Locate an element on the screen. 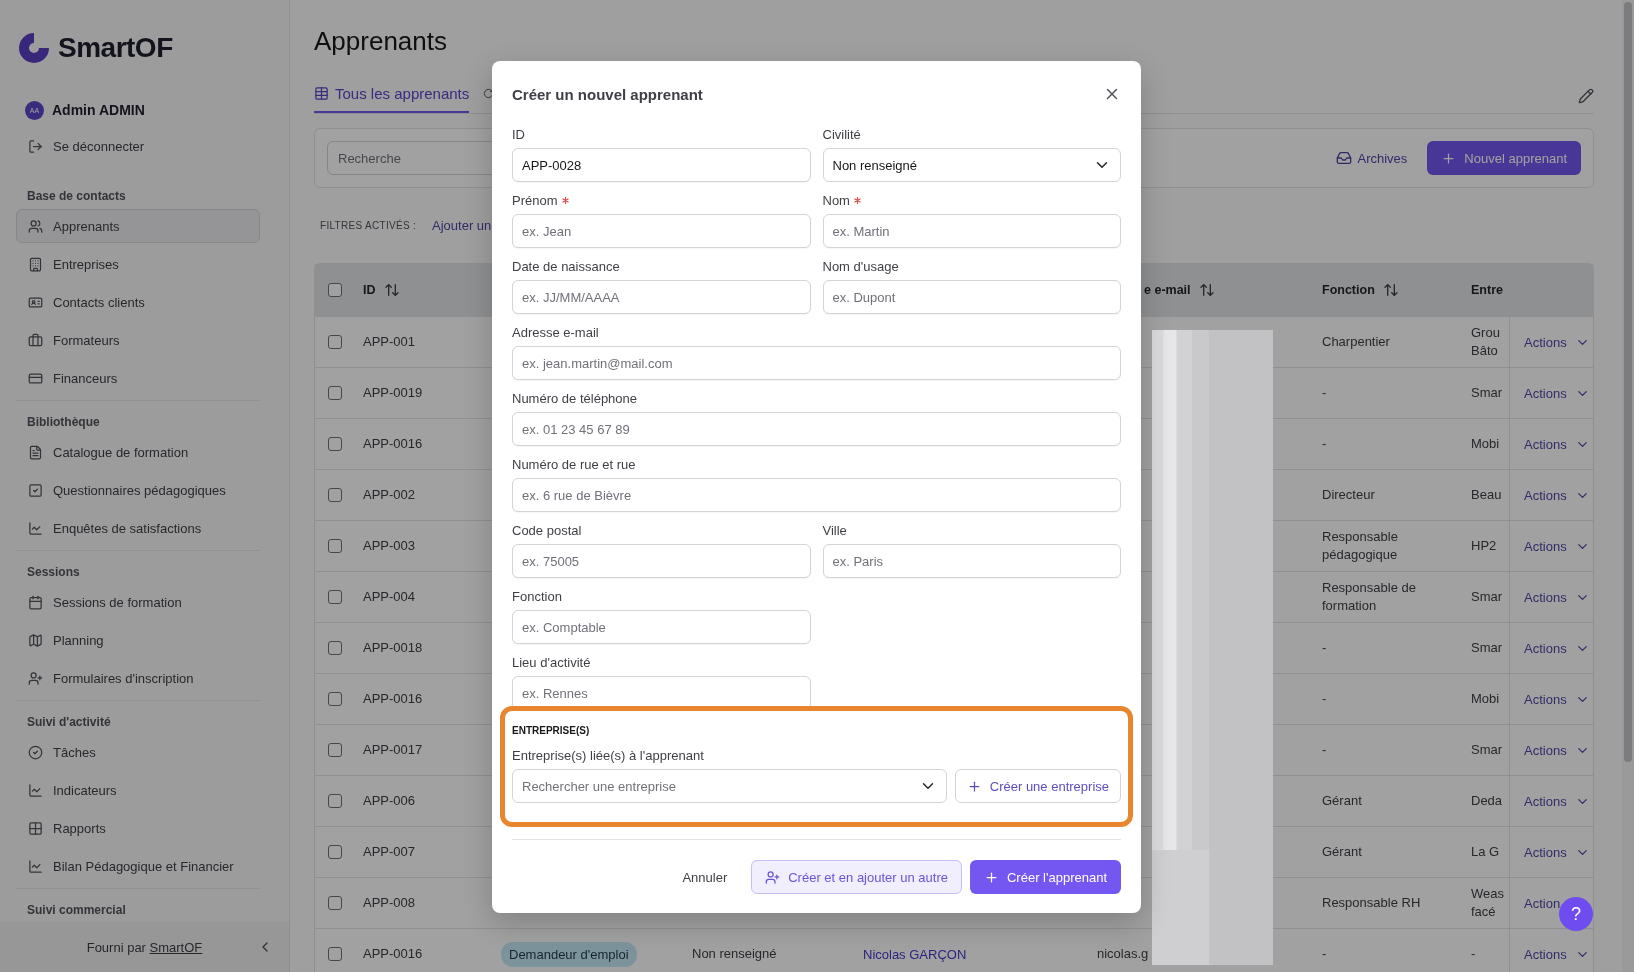  company-cell-text: Grou Bâto is located at coordinates (1486, 342).